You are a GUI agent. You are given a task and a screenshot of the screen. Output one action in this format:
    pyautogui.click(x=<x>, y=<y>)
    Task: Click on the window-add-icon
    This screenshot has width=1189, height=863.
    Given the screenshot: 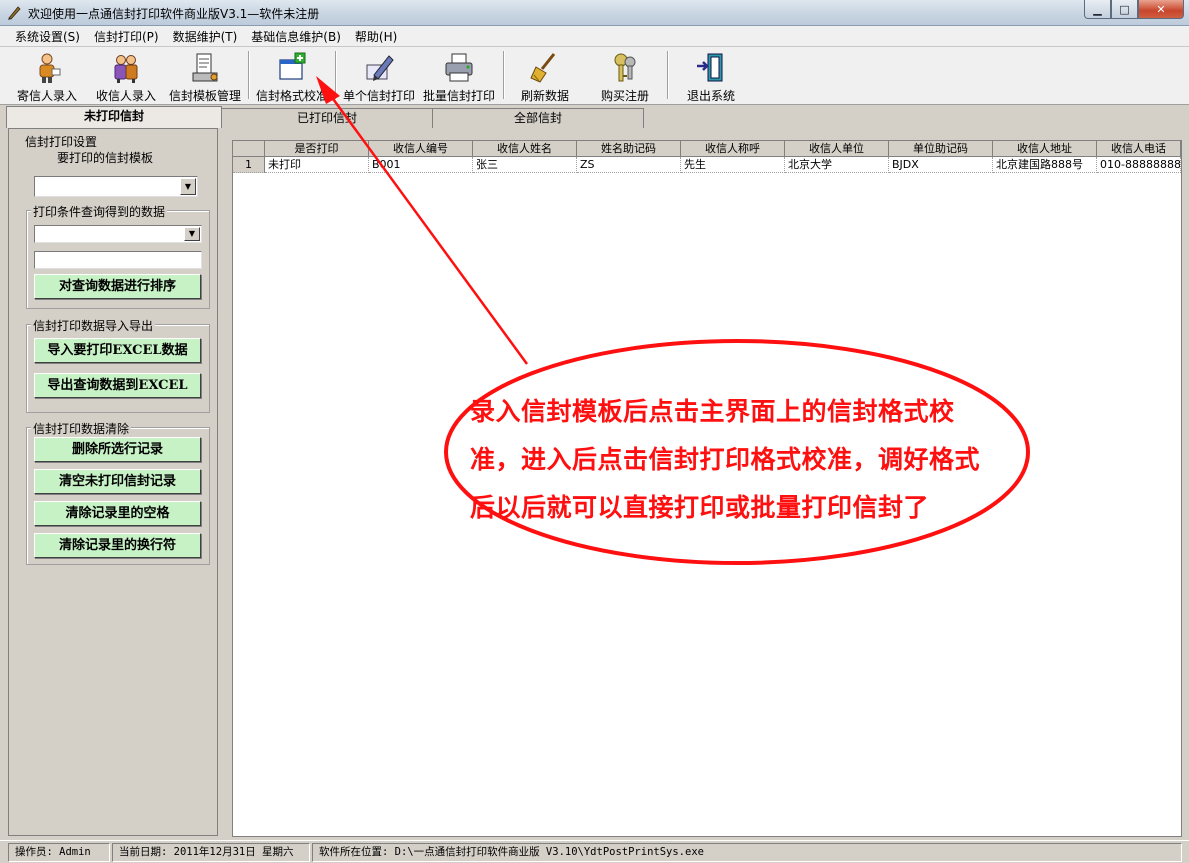 What is the action you would take?
    pyautogui.click(x=292, y=66)
    